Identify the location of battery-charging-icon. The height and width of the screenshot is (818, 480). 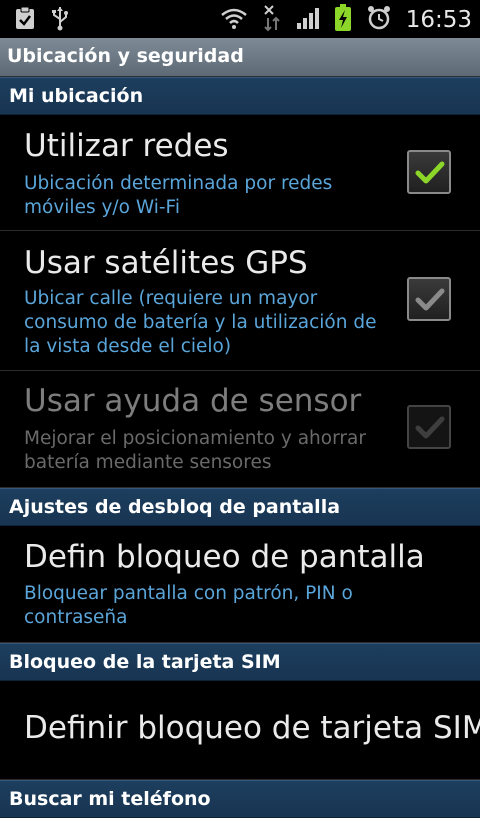
(343, 20).